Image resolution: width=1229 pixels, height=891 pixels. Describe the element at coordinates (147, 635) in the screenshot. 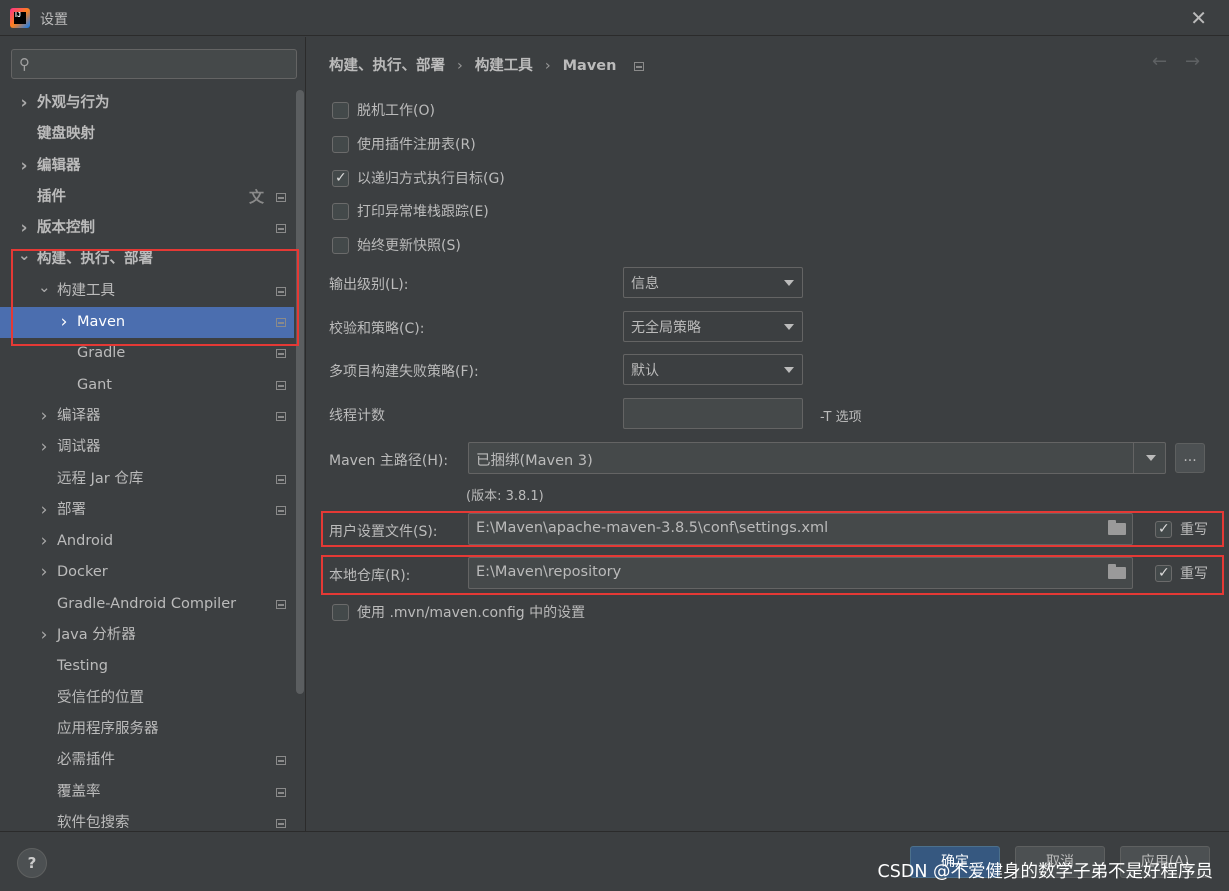

I see `sidebar-item: › Java 分析器` at that location.